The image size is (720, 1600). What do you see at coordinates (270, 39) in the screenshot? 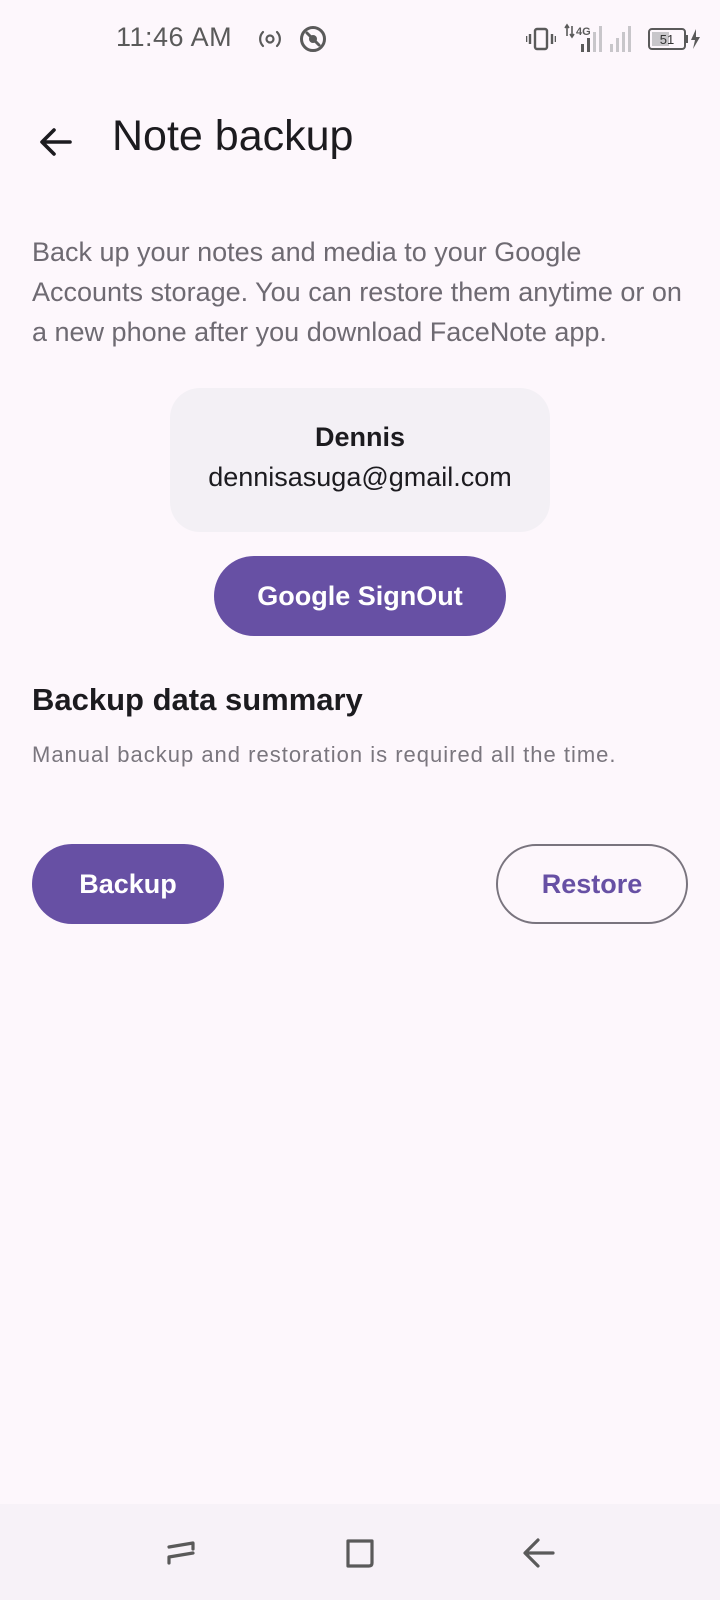
I see `hotspot-icon` at bounding box center [270, 39].